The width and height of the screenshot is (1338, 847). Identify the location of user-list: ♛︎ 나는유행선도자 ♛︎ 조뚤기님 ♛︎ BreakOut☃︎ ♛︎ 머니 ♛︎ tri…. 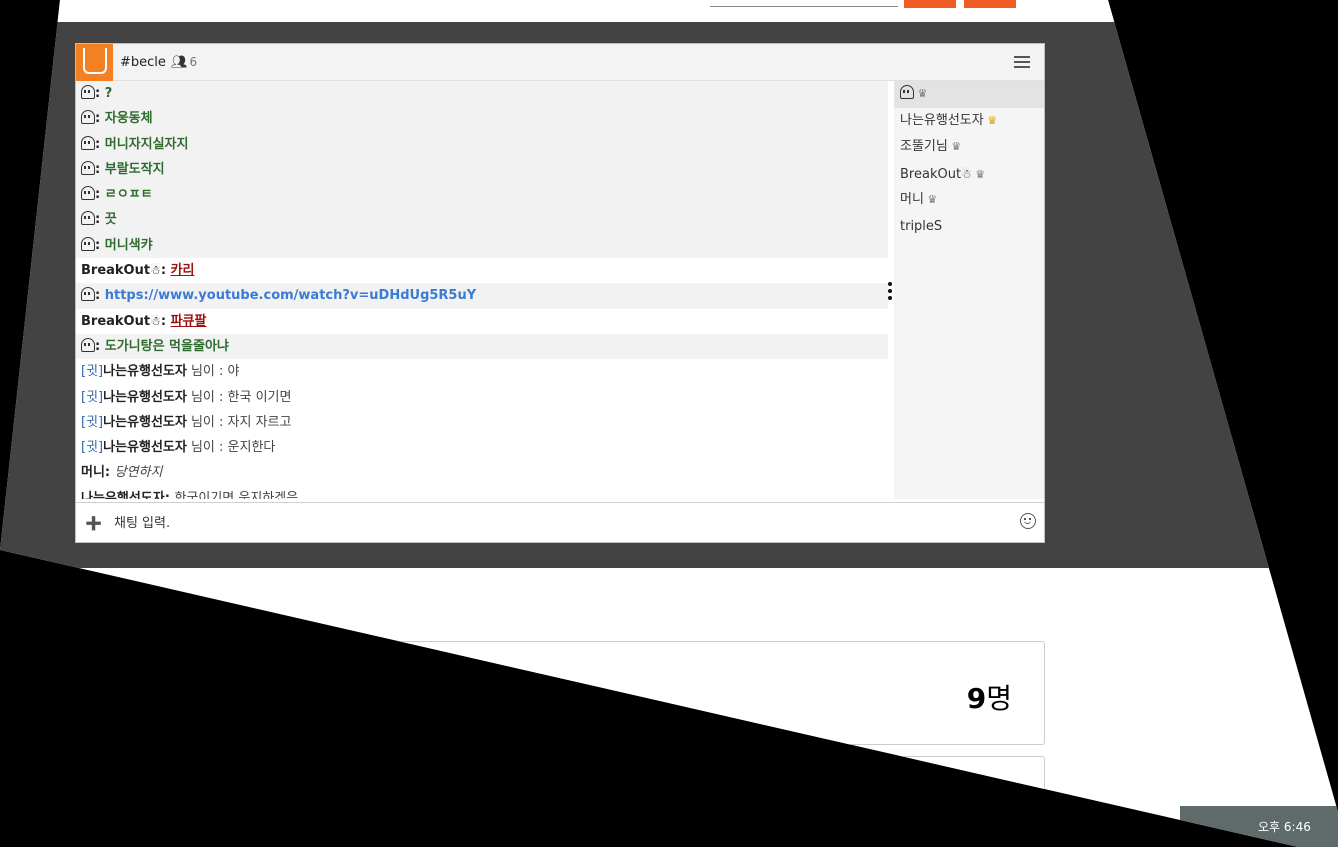
(969, 290).